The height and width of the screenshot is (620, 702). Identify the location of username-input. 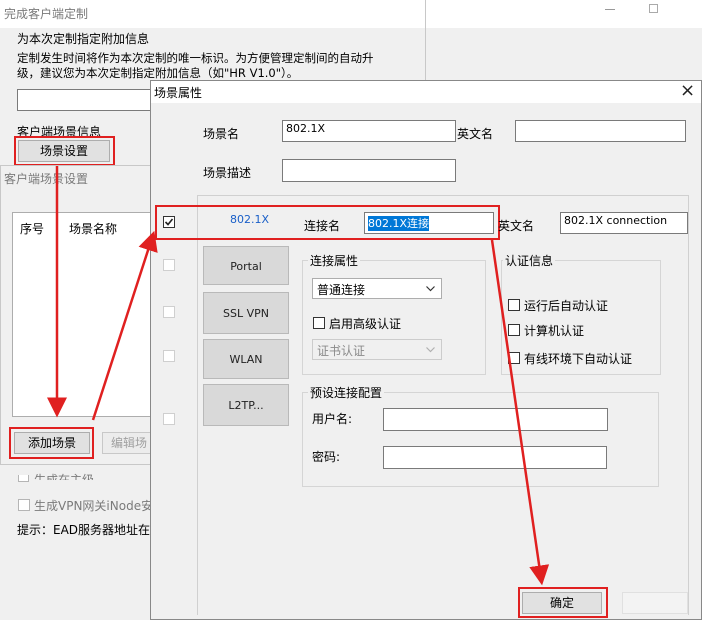
(495, 419).